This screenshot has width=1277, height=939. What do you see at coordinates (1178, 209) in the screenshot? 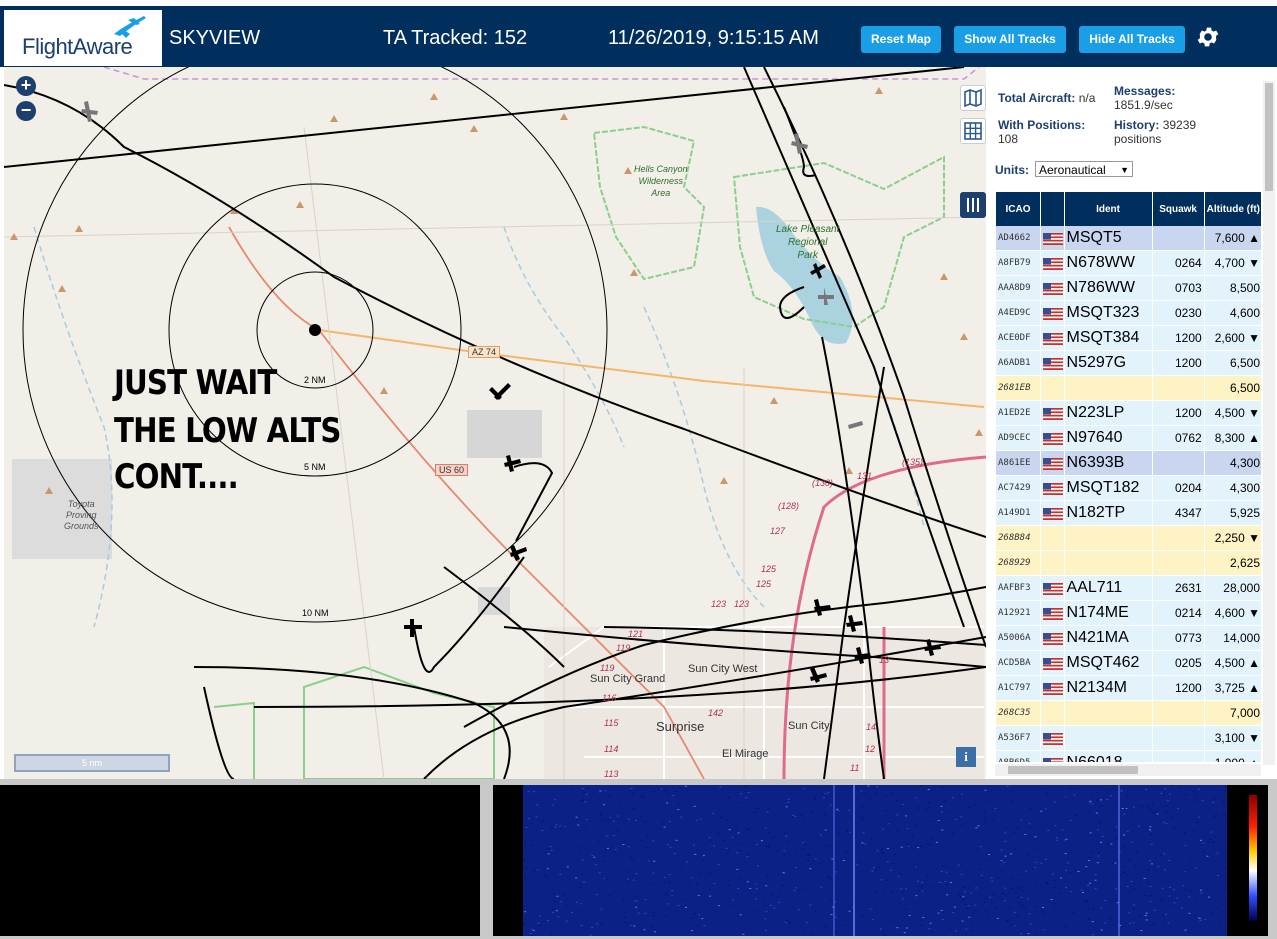
I see `column-header-squawk: Squawk` at bounding box center [1178, 209].